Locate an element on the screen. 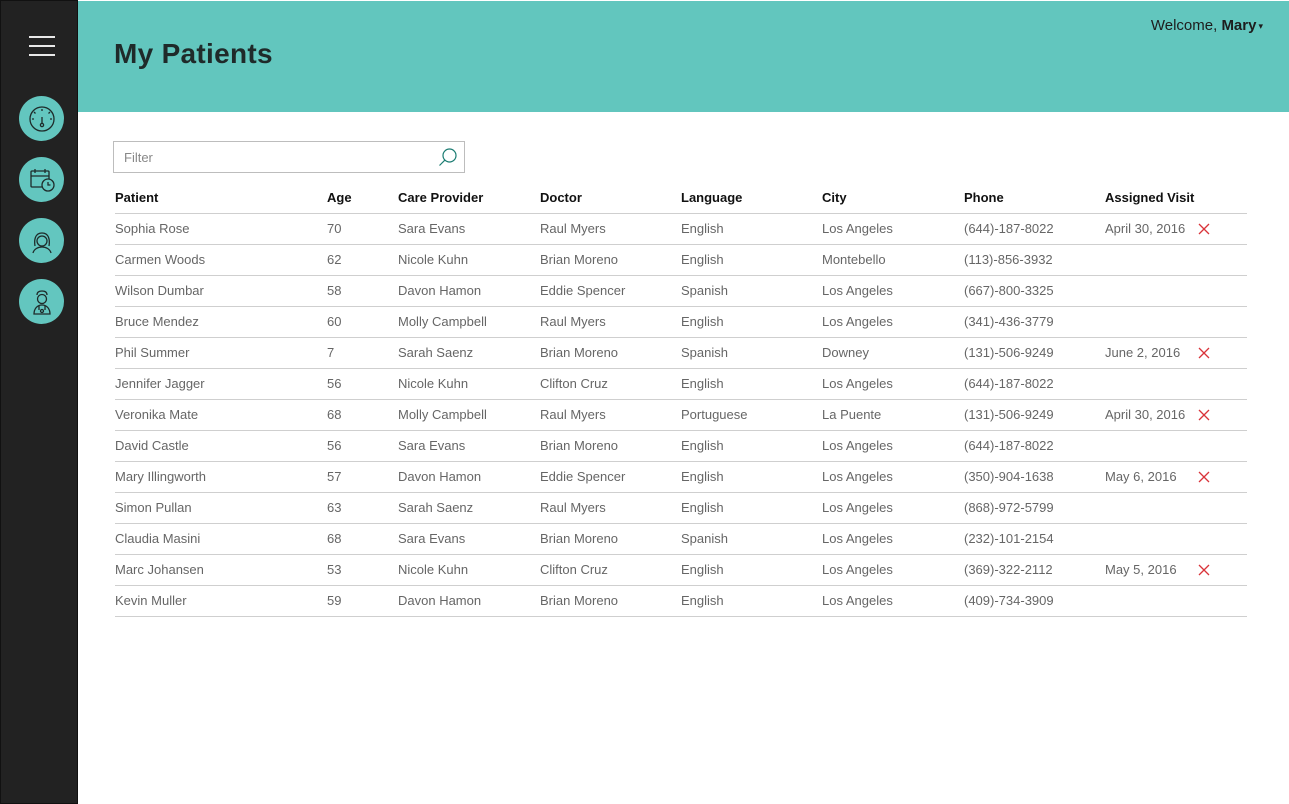  patient-age: 7 is located at coordinates (362, 353).